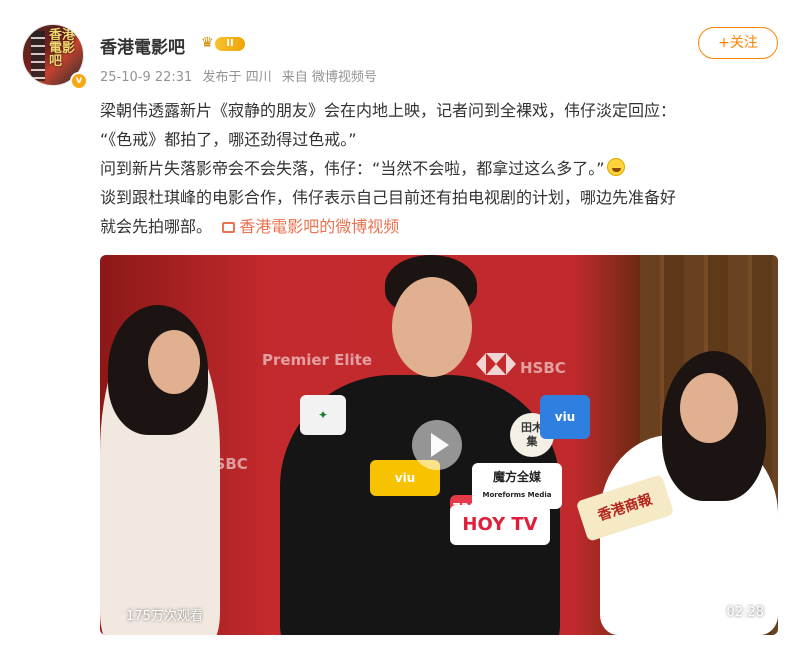  What do you see at coordinates (709, 408) in the screenshot?
I see `reporter-right-face` at bounding box center [709, 408].